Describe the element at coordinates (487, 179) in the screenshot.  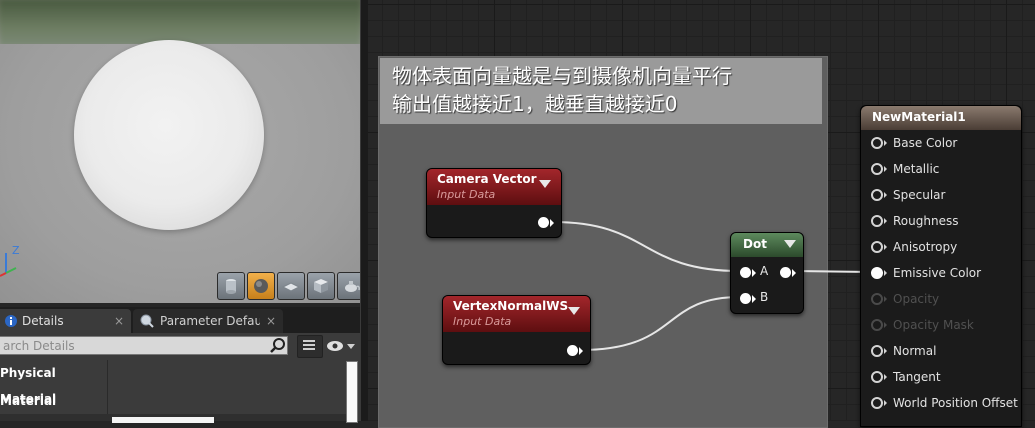
I see `node-title: Camera Vector` at that location.